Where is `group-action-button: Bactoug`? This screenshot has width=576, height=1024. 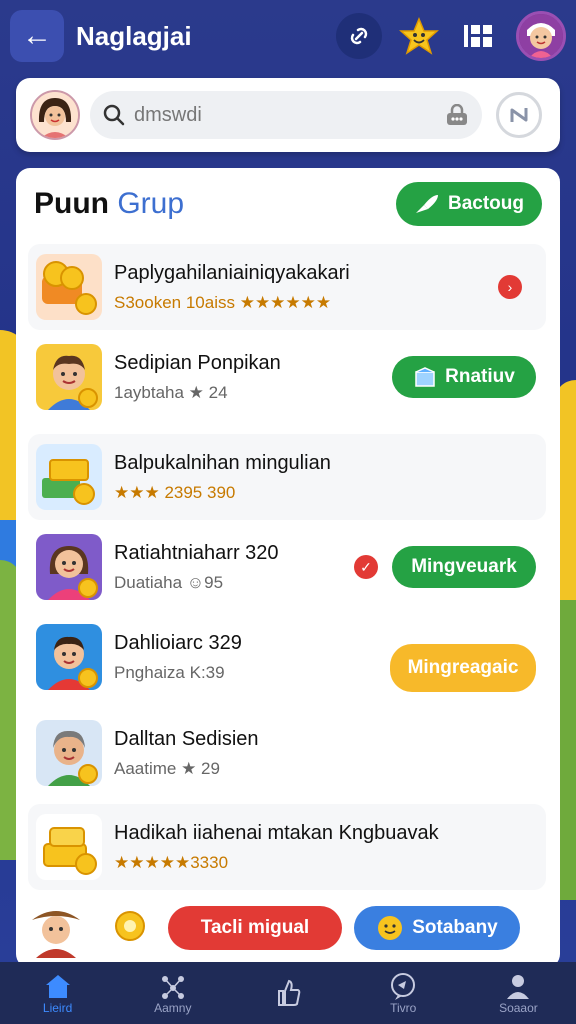 group-action-button: Bactoug is located at coordinates (469, 204).